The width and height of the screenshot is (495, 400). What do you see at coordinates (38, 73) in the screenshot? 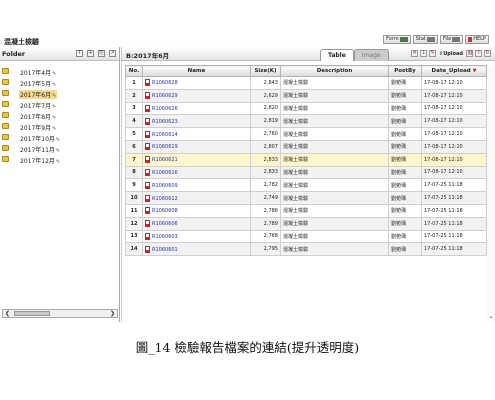
I see `folder-label: 2017年4月✎` at bounding box center [38, 73].